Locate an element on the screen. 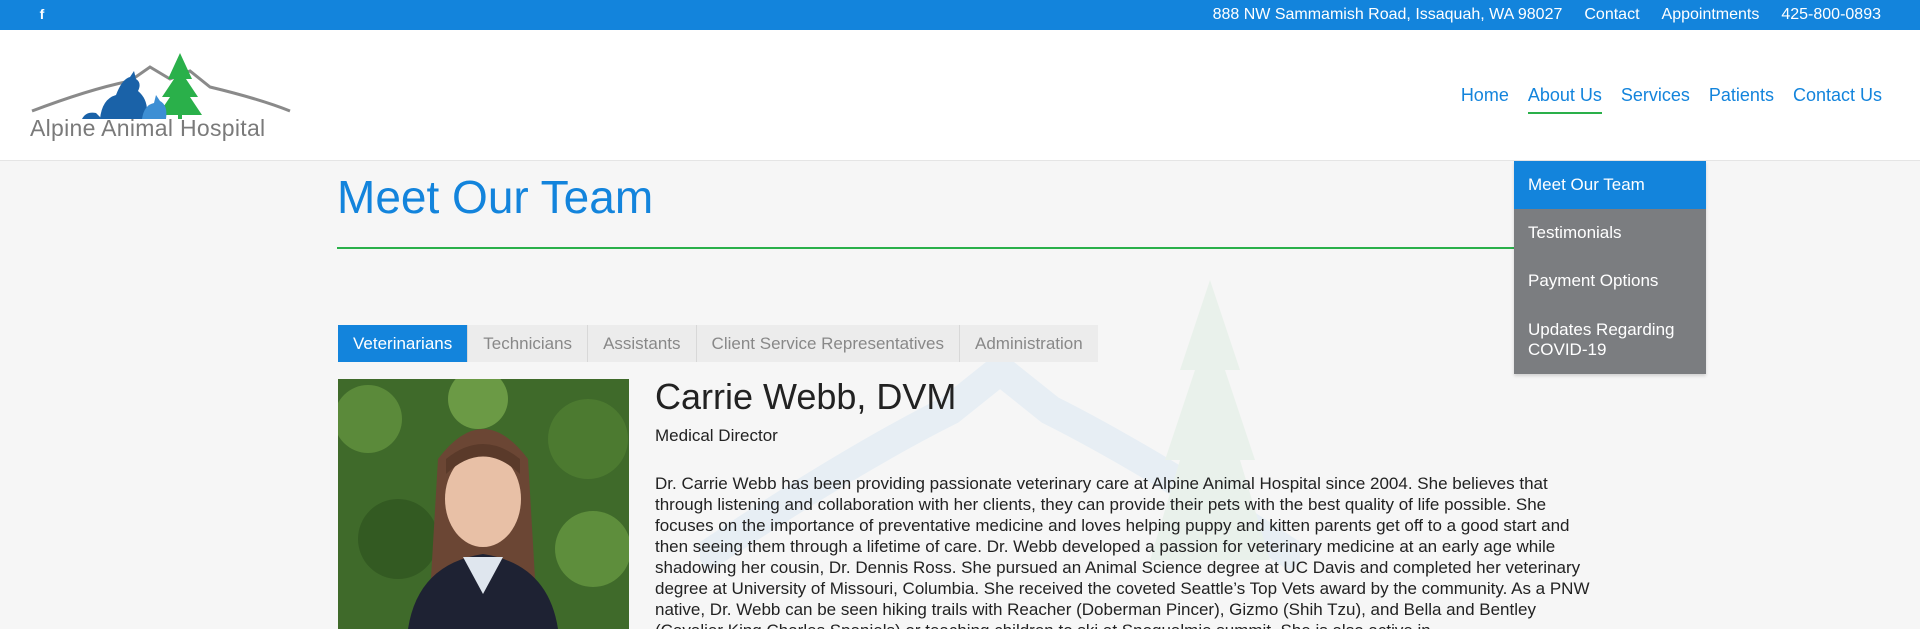 This screenshot has height=629, width=1920. tab-administration: Administration is located at coordinates (1029, 343).